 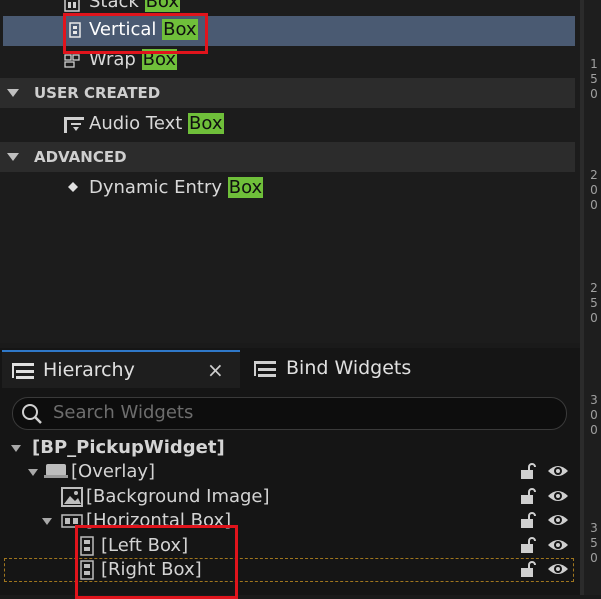 What do you see at coordinates (73, 187) in the screenshot?
I see `diamond-icon` at bounding box center [73, 187].